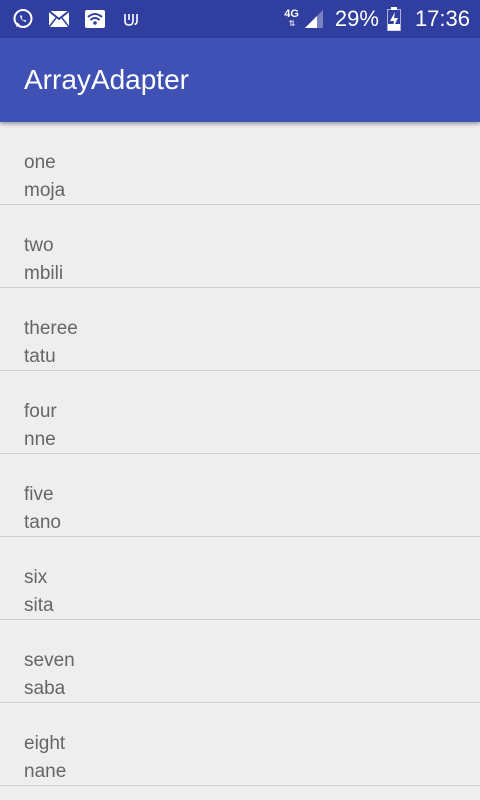 The height and width of the screenshot is (800, 480). What do you see at coordinates (240, 80) in the screenshot?
I see `app-bar: ArrayAdapter` at bounding box center [240, 80].